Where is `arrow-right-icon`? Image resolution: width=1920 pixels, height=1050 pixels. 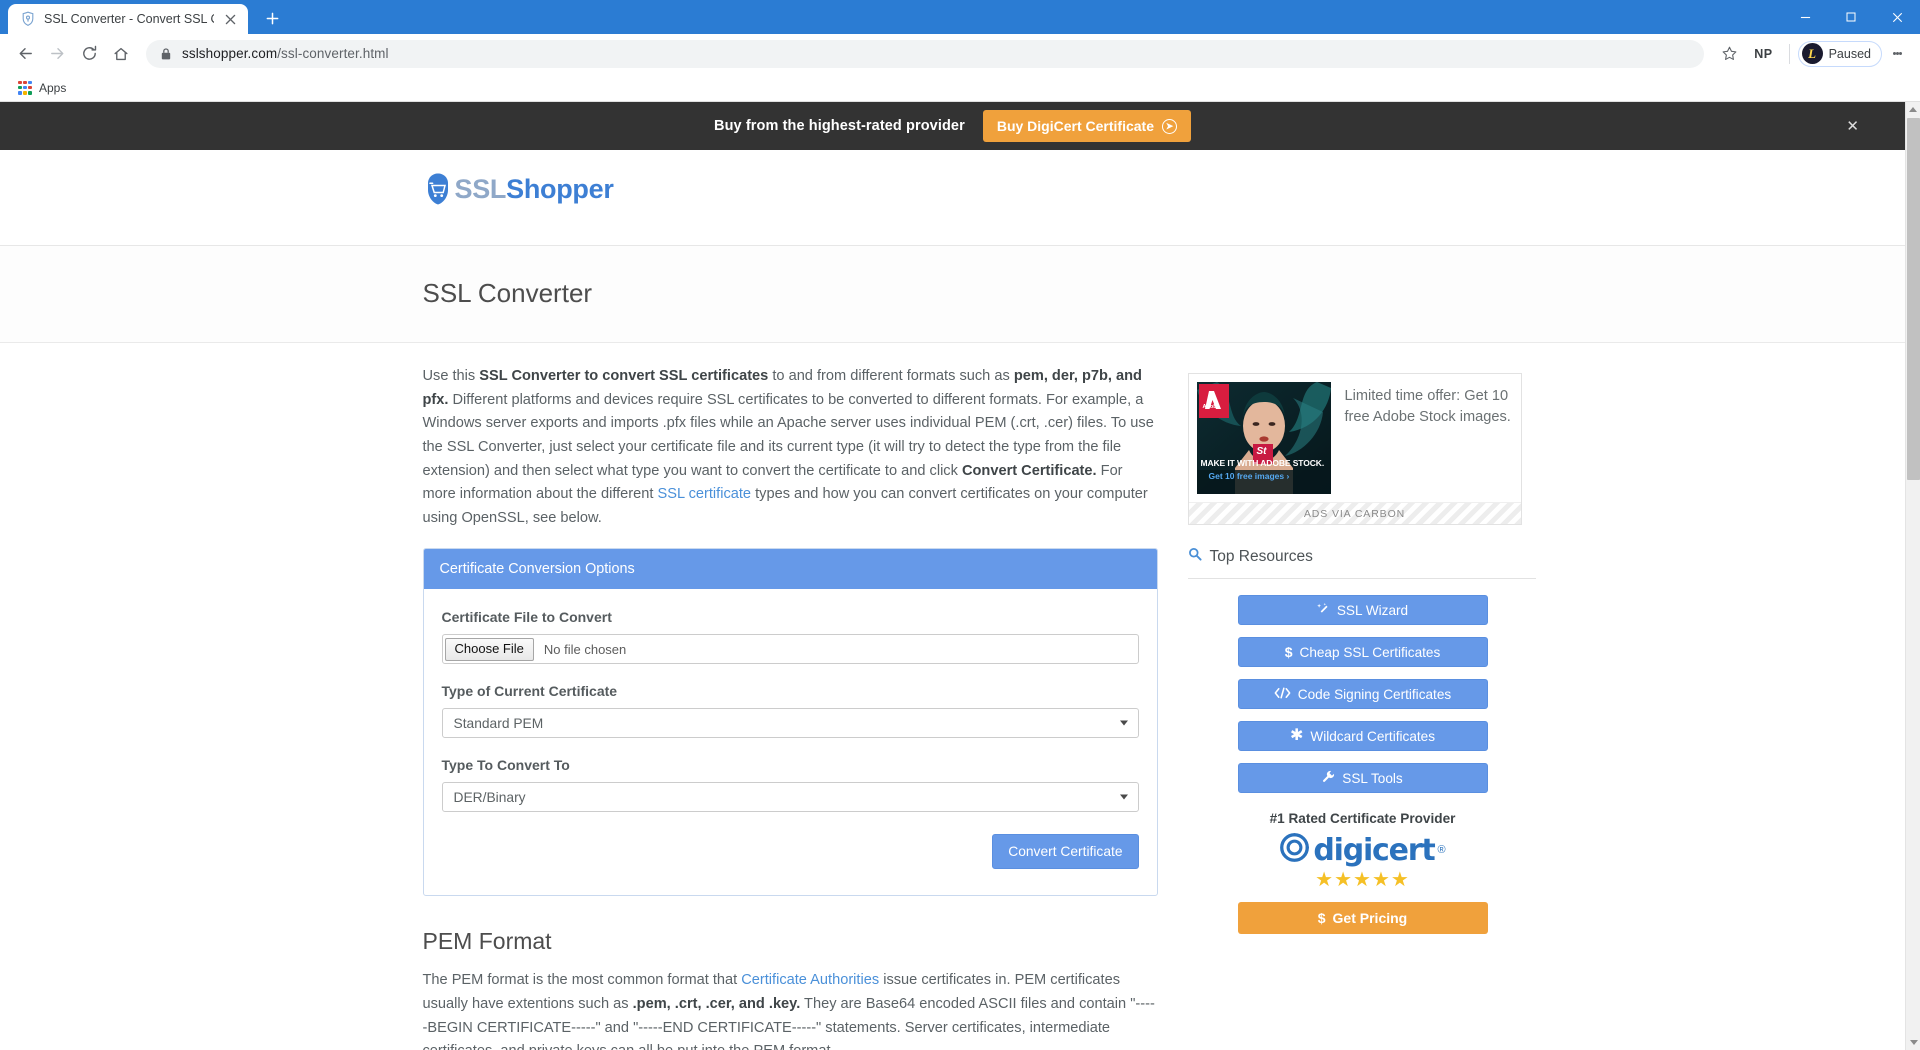
arrow-right-icon is located at coordinates (57, 54).